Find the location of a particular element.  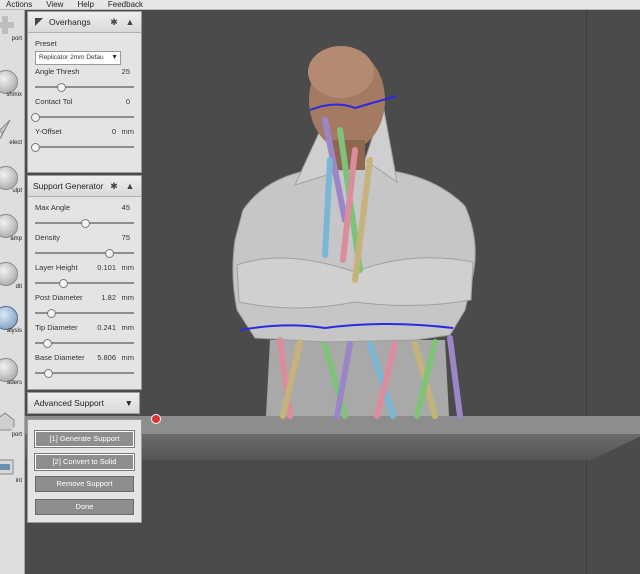

shaders-icon is located at coordinates (9, 370).